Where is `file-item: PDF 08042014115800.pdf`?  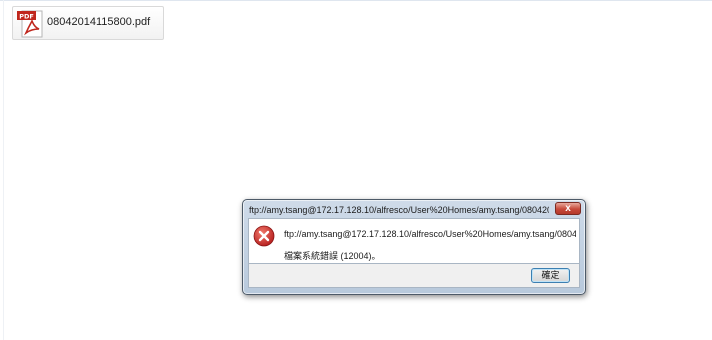
file-item: PDF 08042014115800.pdf is located at coordinates (88, 23).